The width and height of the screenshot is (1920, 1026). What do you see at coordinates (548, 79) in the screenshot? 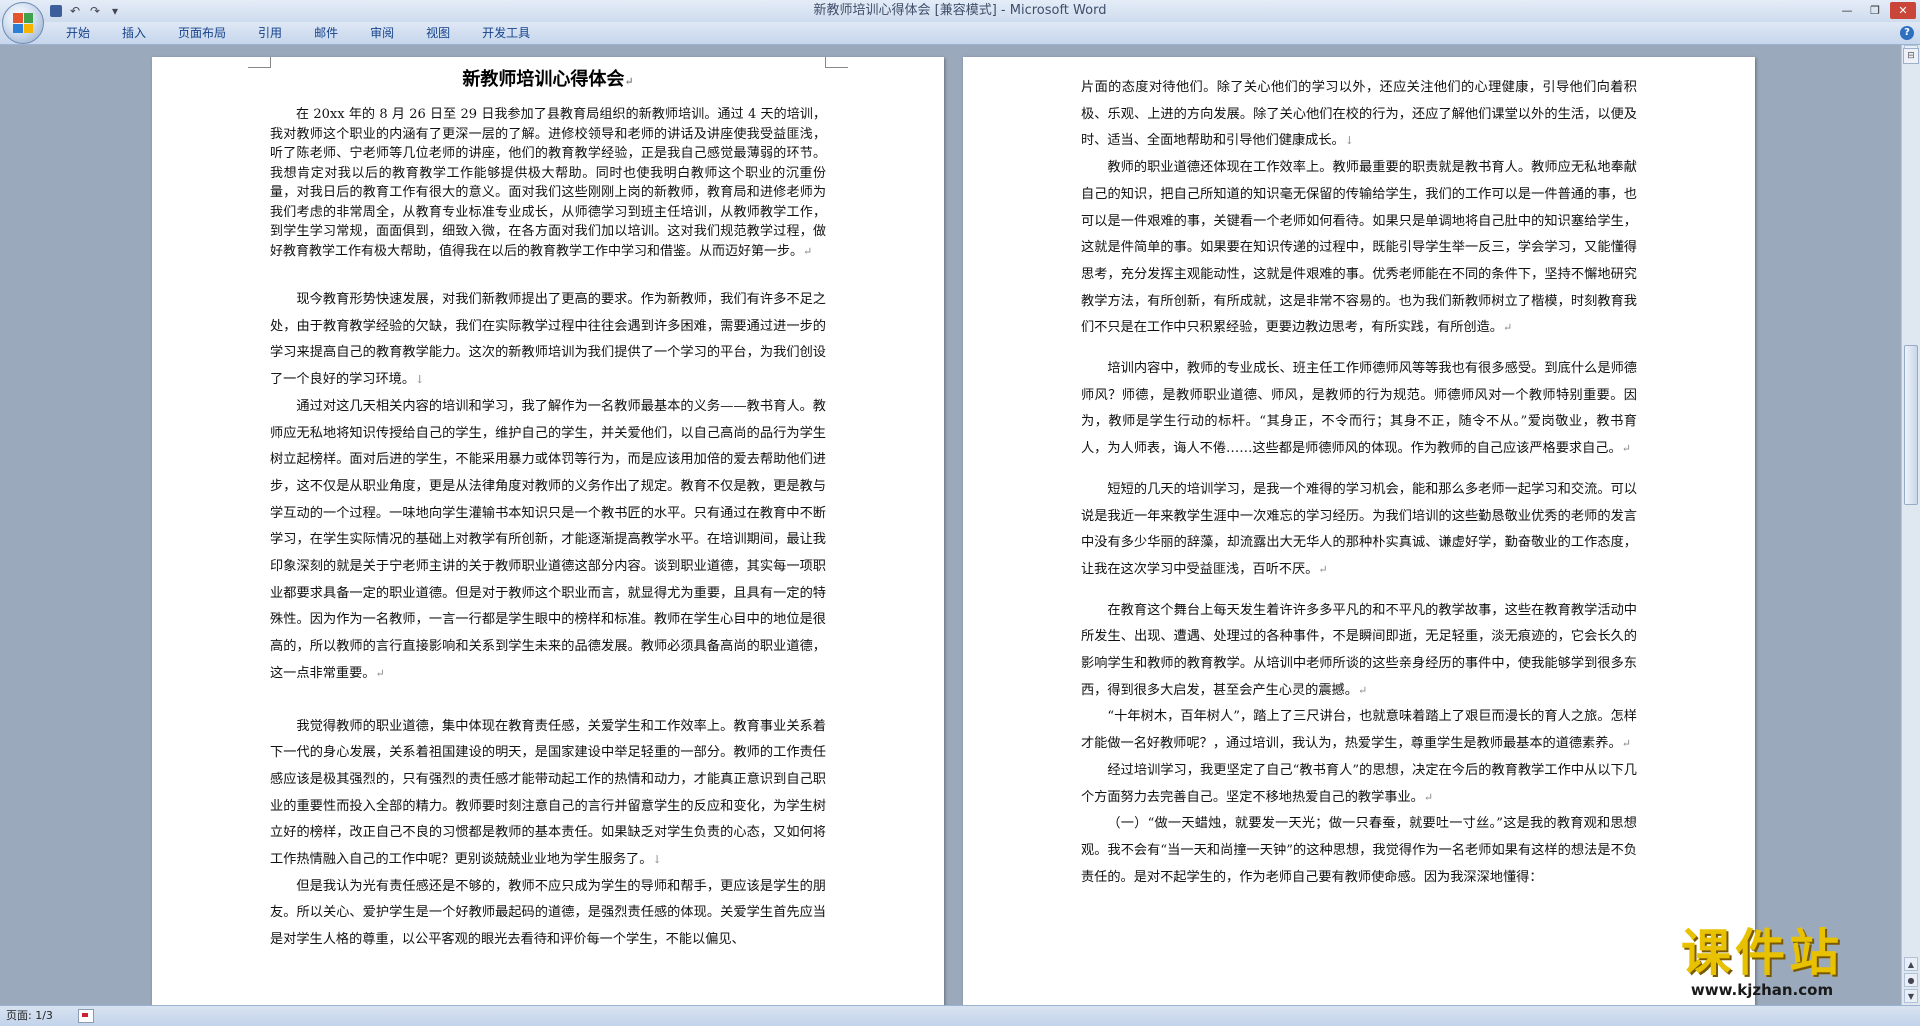
I see `document-title: 新教师培训心得体会↵` at bounding box center [548, 79].